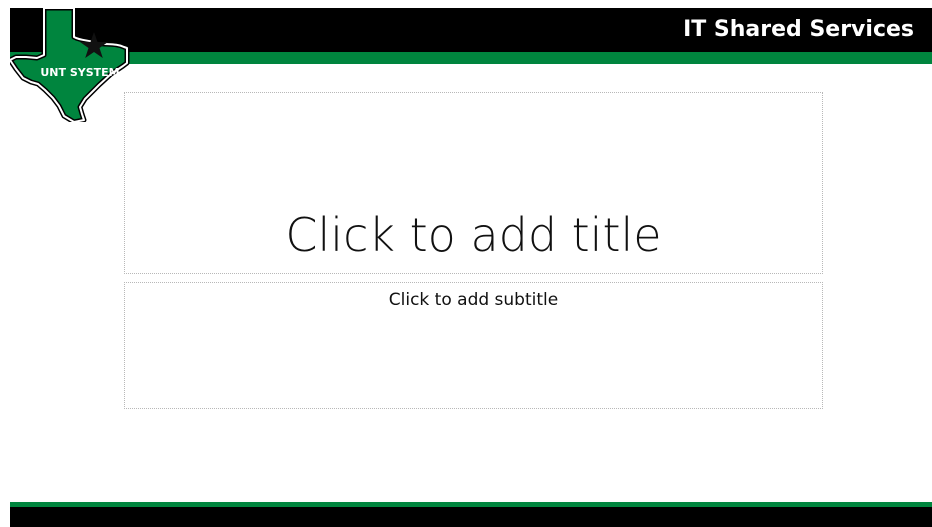 The width and height of the screenshot is (932, 527). I want to click on title-placeholder-text: Click to add title, so click(473, 235).